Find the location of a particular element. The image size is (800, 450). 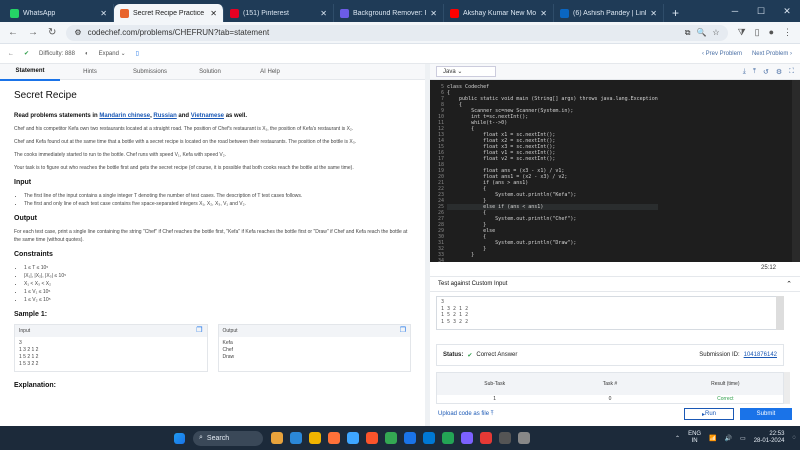

battery-icon: ▭ is located at coordinates (743, 438).